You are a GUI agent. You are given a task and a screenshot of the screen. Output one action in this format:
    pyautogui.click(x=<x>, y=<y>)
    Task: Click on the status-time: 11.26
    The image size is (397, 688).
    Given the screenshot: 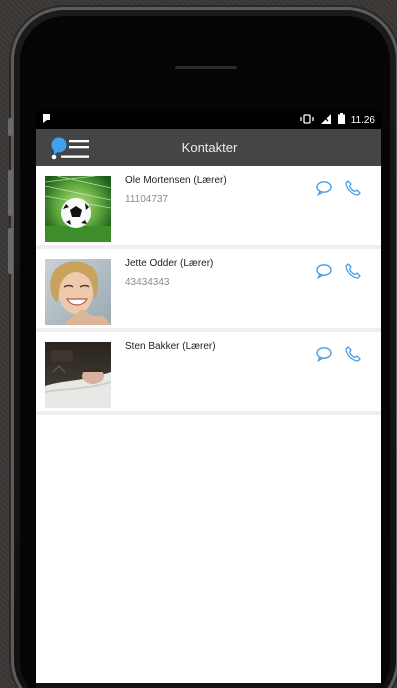 What is the action you would take?
    pyautogui.click(x=362, y=120)
    